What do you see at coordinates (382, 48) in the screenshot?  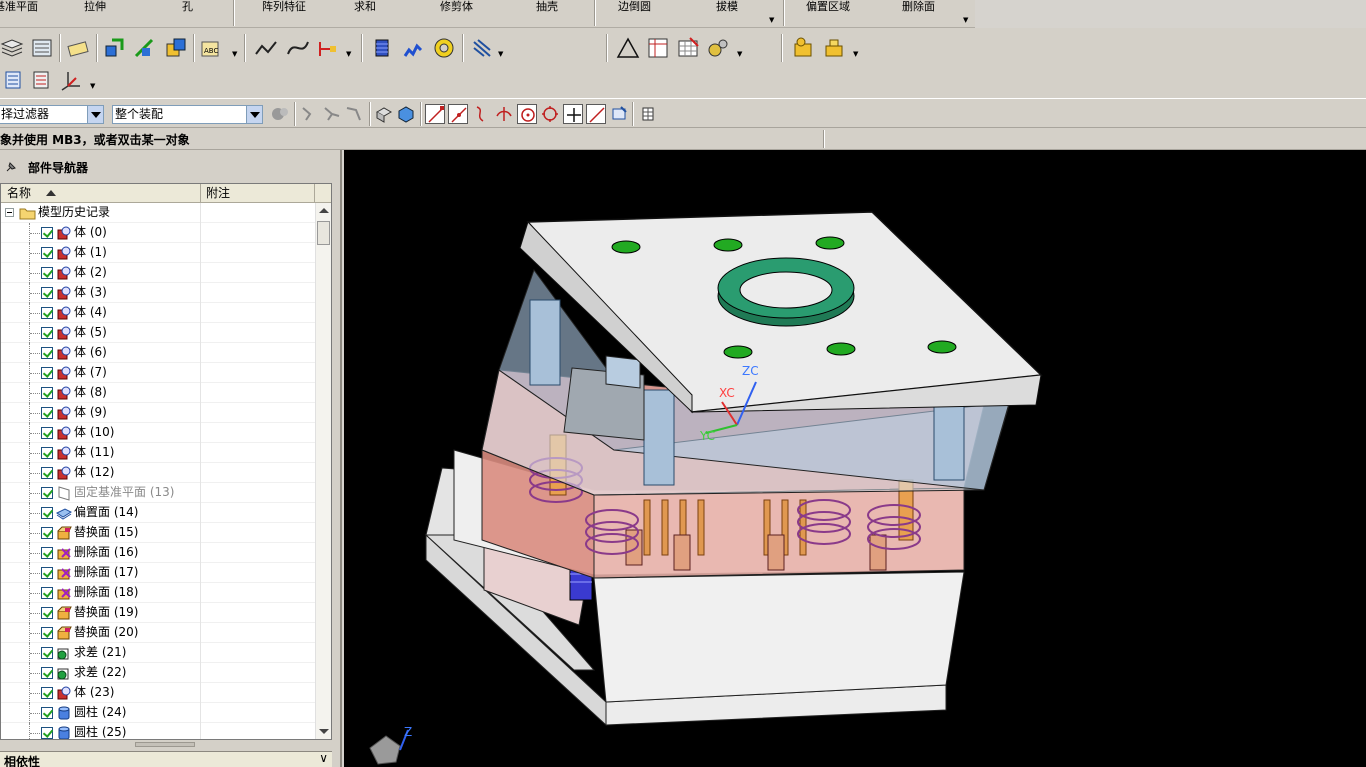 I see `cylinder-icon` at bounding box center [382, 48].